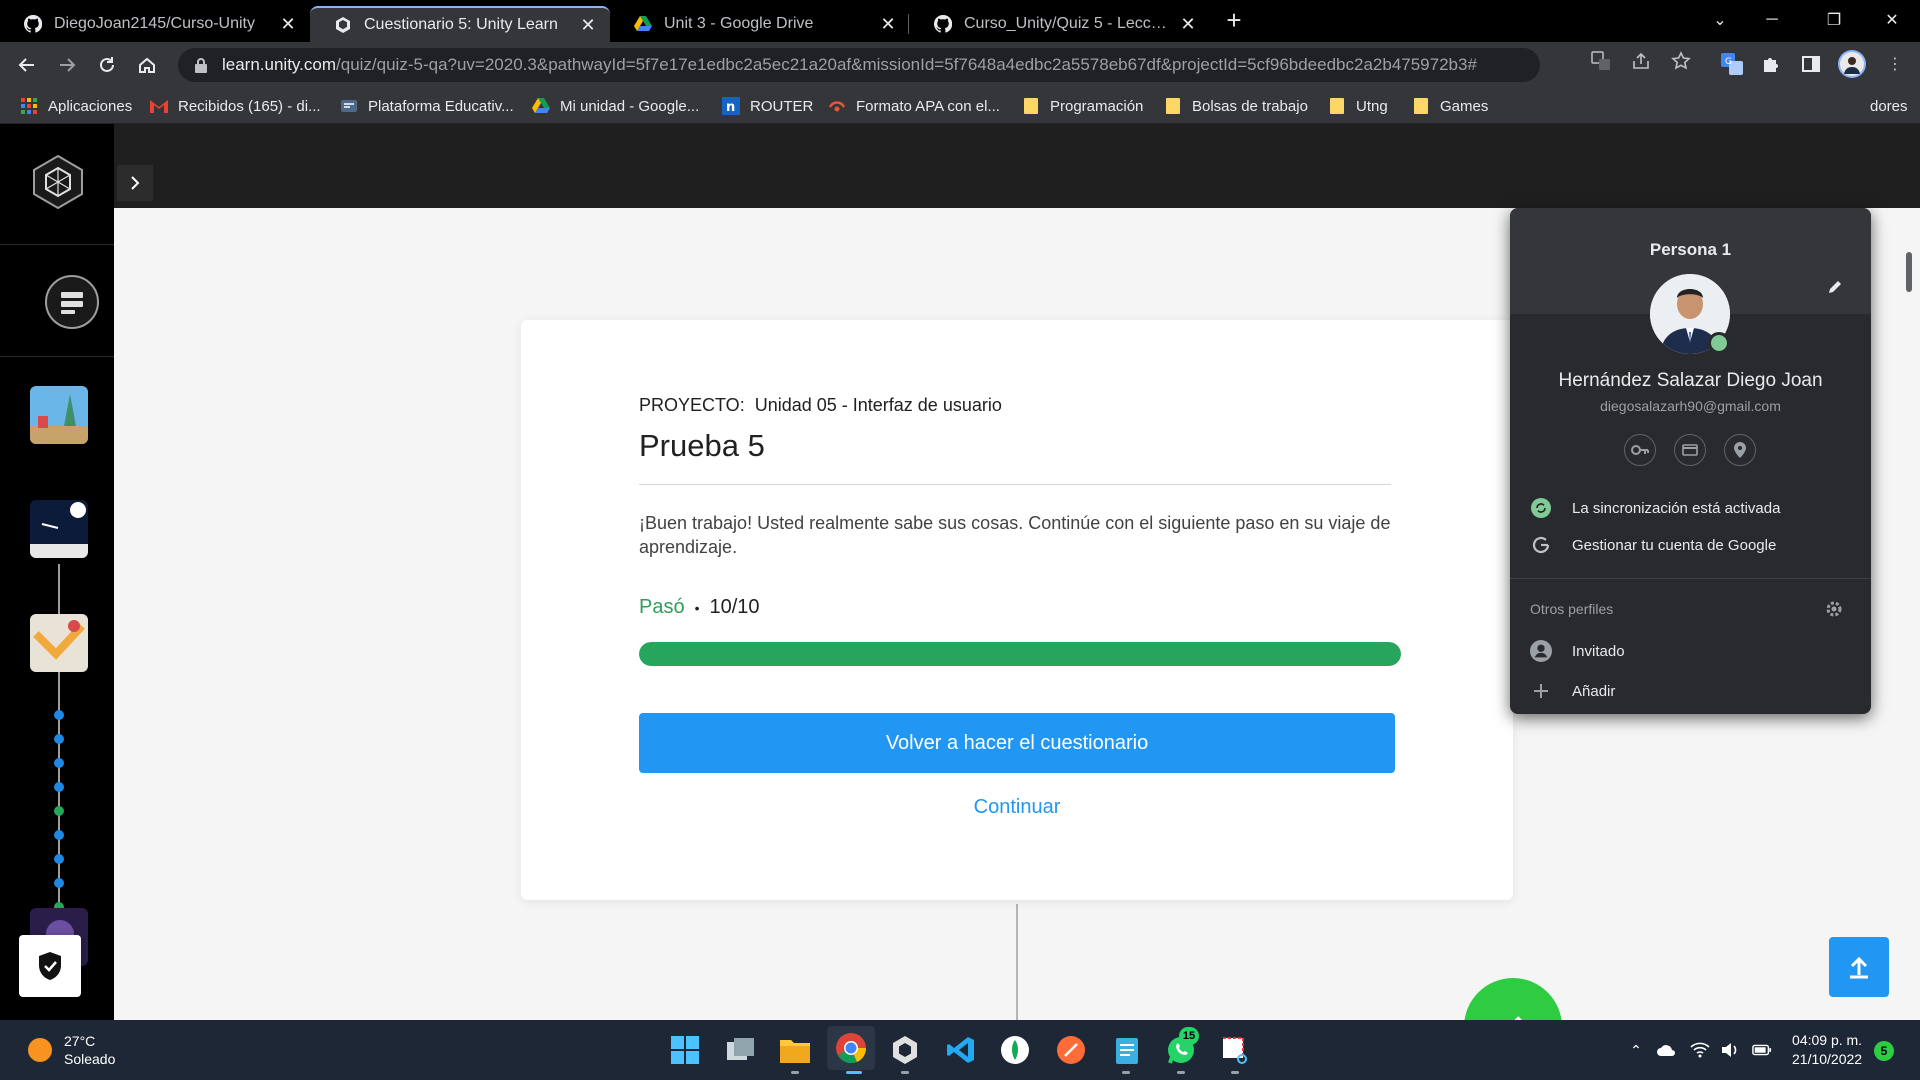 The height and width of the screenshot is (1080, 1920). What do you see at coordinates (741, 1050) in the screenshot?
I see `task-view-icon` at bounding box center [741, 1050].